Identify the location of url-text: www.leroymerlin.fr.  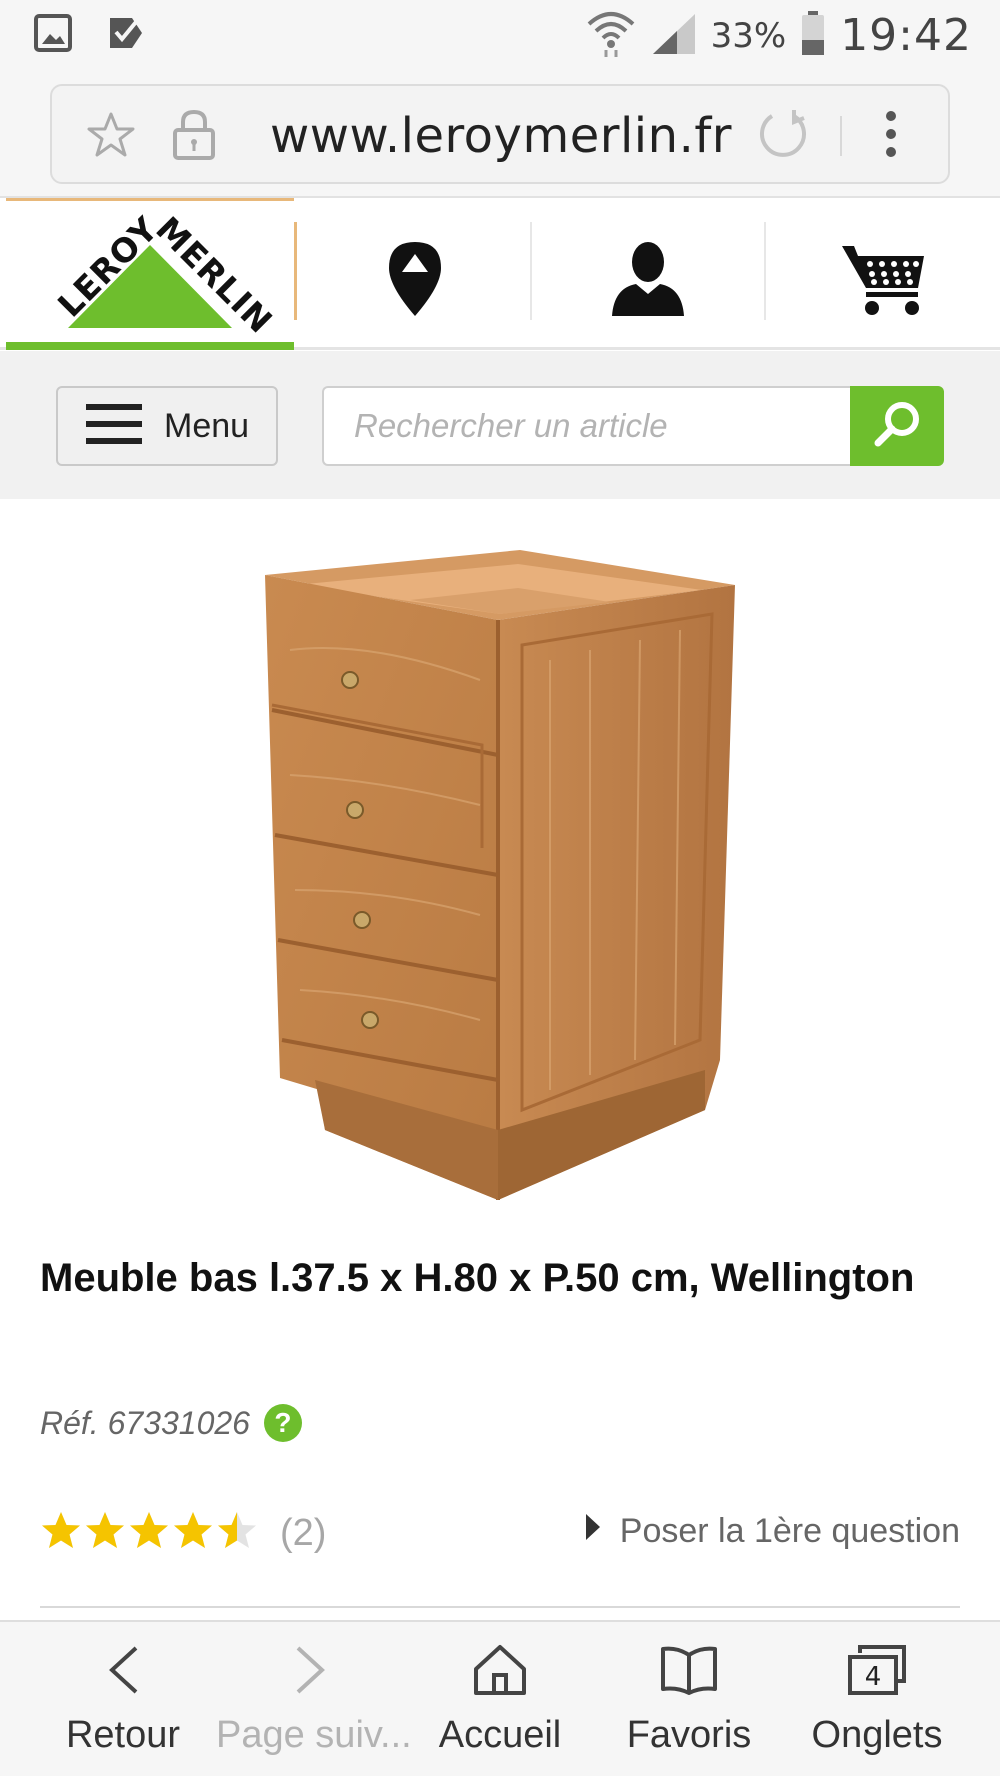
(501, 136).